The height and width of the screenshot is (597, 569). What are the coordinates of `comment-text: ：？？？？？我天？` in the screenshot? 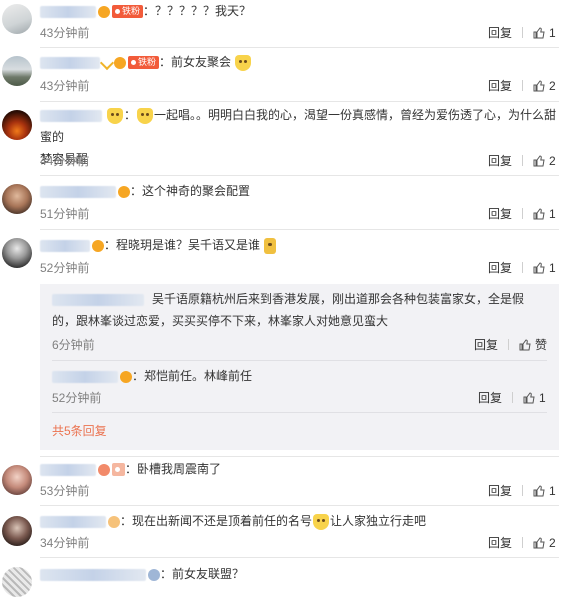 It's located at (197, 11).